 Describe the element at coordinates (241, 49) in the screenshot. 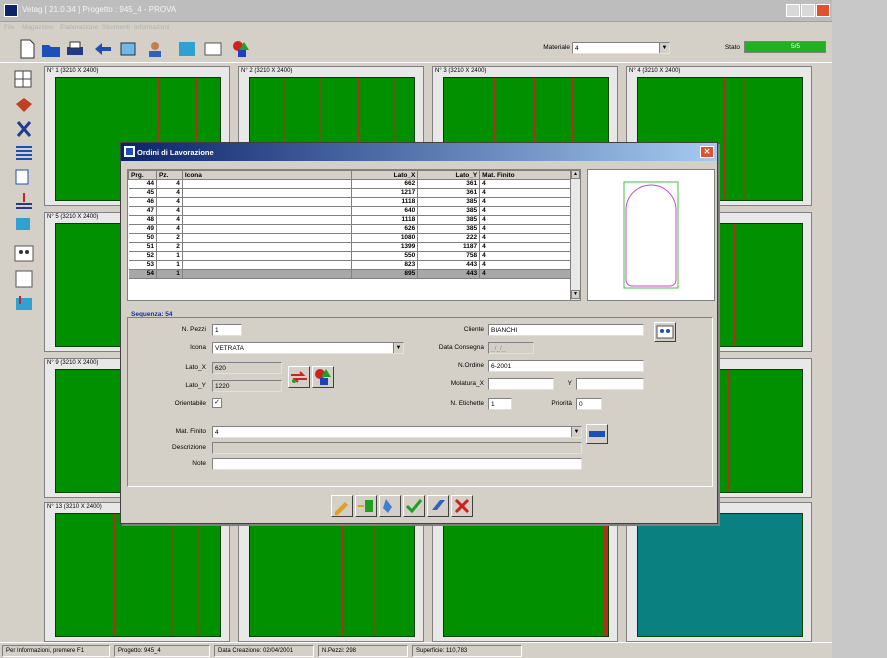

I see `shapes-icon` at that location.